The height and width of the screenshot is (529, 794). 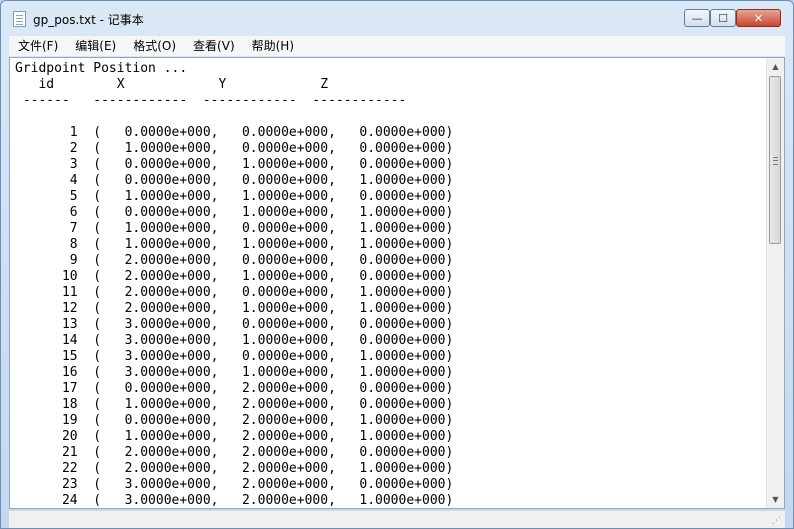 I want to click on resize-grip-icon: ⋰, so click(x=777, y=521).